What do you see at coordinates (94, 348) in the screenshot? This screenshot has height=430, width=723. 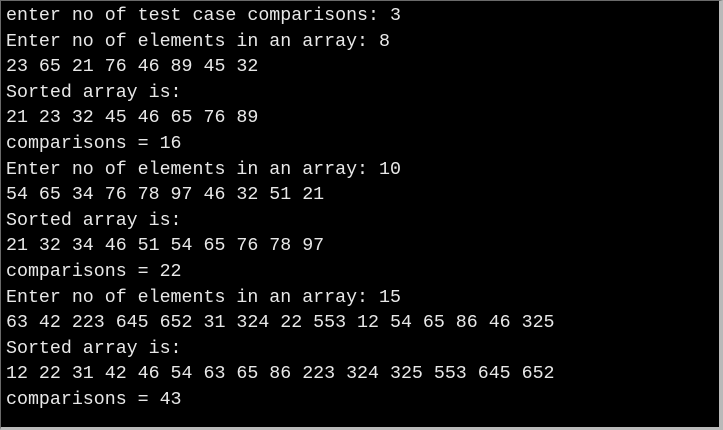 I see `output-line-sorted-label-3: Sorted array is:` at bounding box center [94, 348].